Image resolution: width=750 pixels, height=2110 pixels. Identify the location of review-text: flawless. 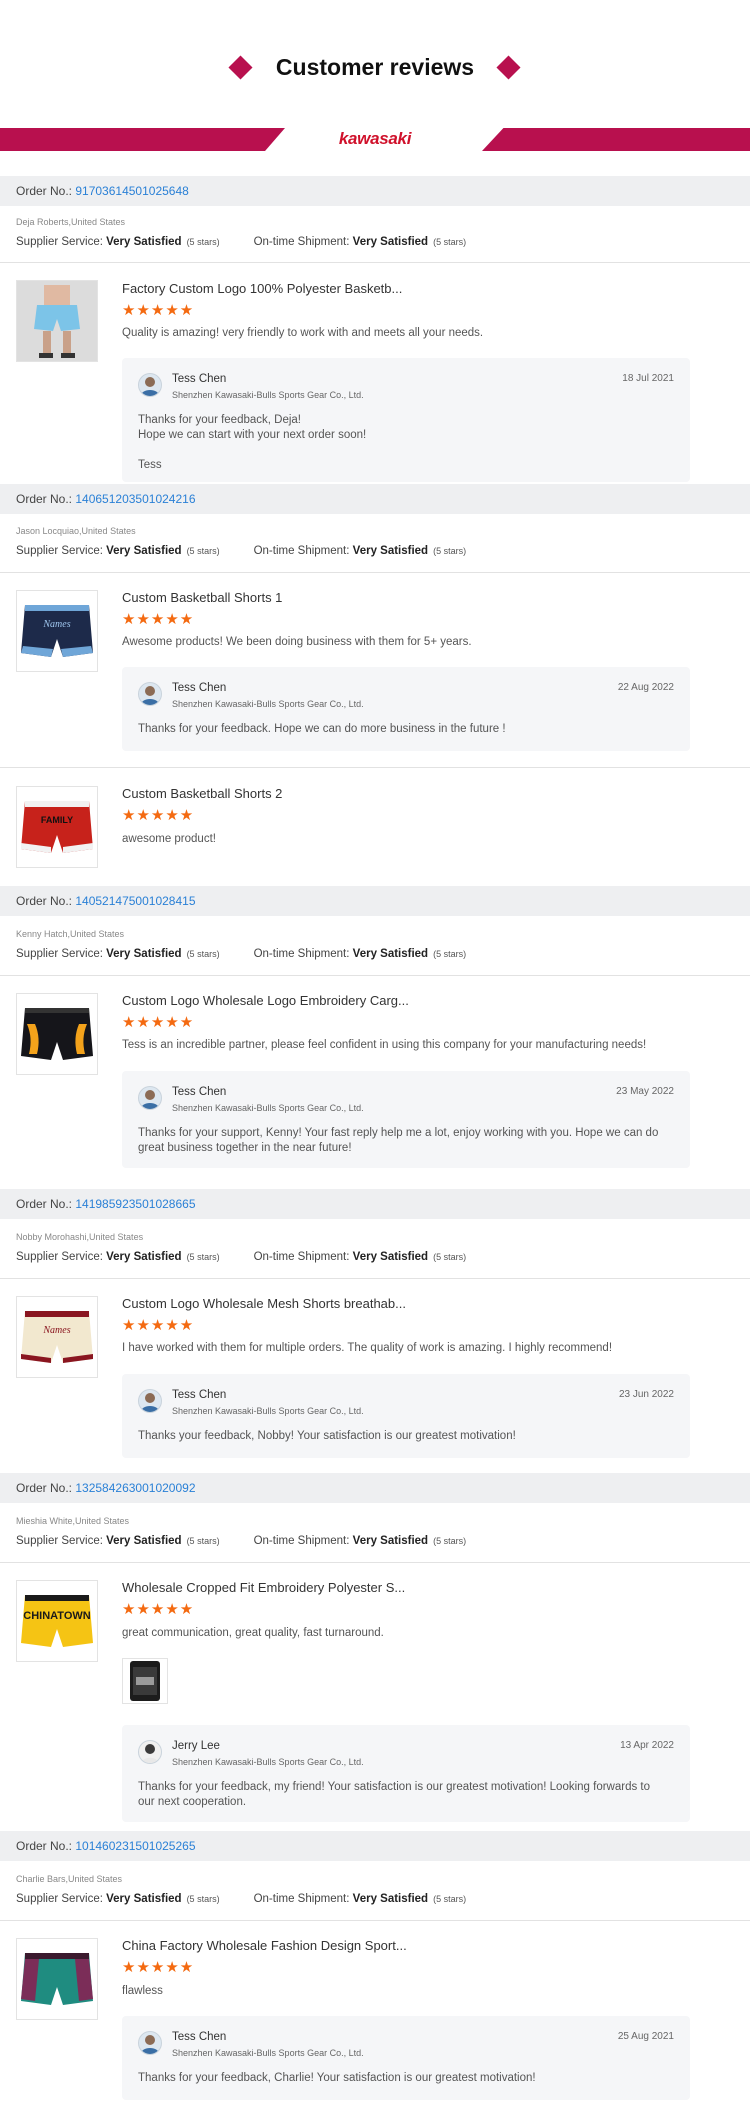
(142, 1991).